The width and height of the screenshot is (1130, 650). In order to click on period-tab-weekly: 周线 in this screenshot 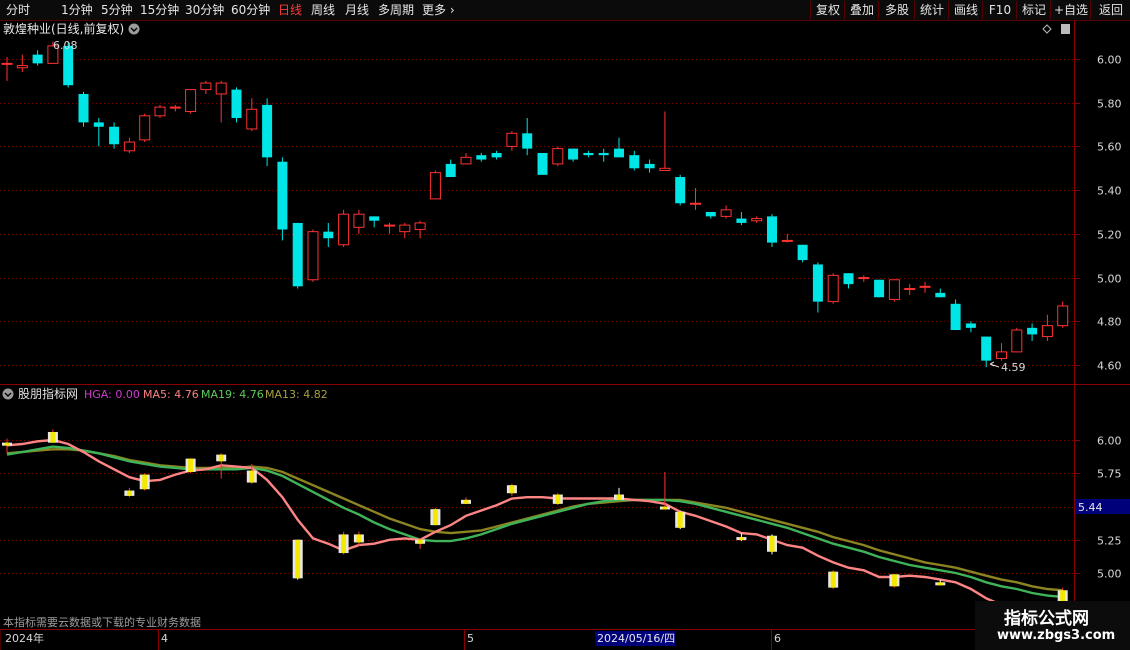, I will do `click(323, 10)`.